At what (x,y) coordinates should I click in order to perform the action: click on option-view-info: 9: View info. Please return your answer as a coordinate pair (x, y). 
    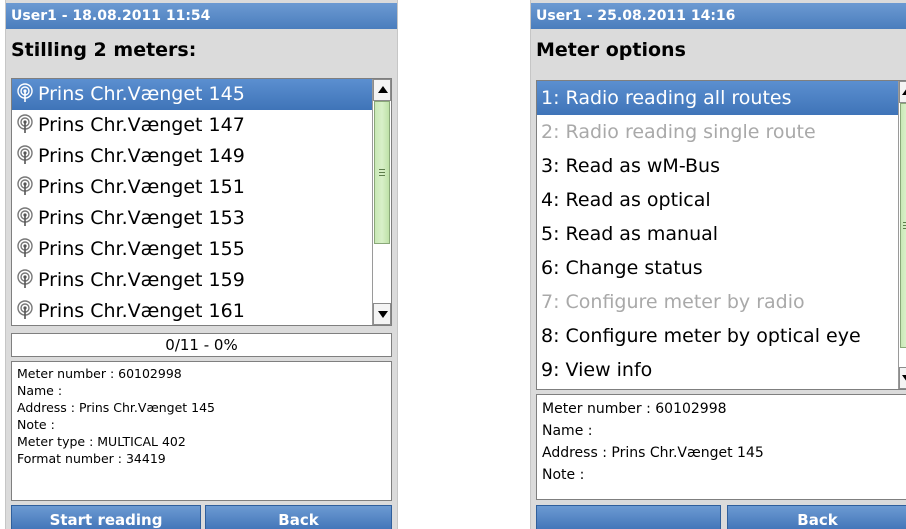
    Looking at the image, I should click on (717, 370).